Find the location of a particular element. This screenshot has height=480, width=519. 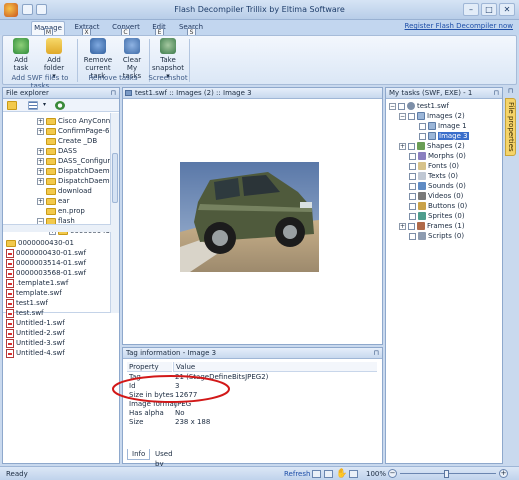

sidebar-pin-icon: ⊓ is located at coordinates (510, 91).